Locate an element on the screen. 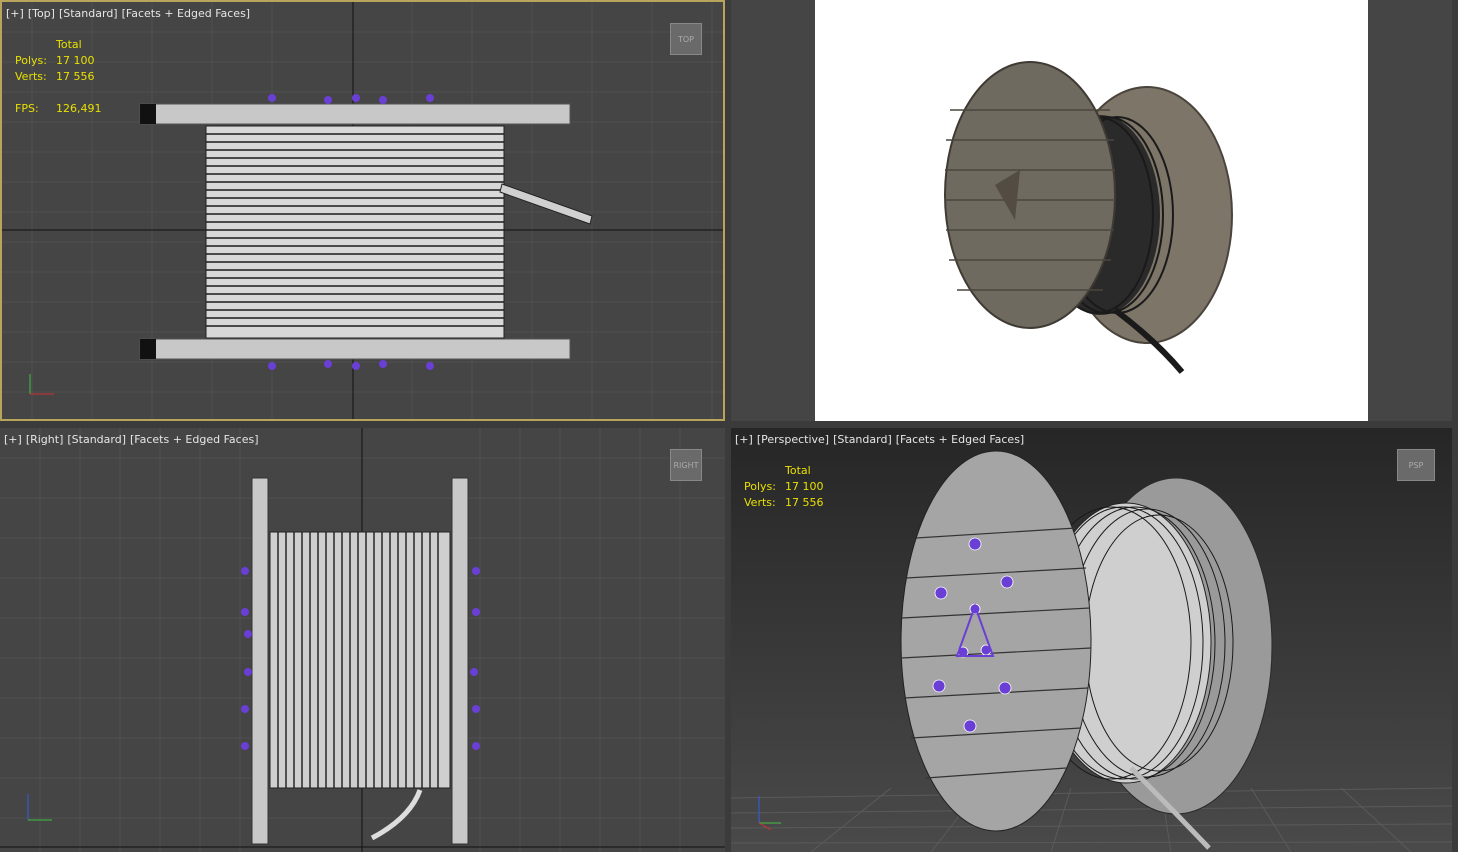  viewcube-right: RIGHT is located at coordinates (686, 465).